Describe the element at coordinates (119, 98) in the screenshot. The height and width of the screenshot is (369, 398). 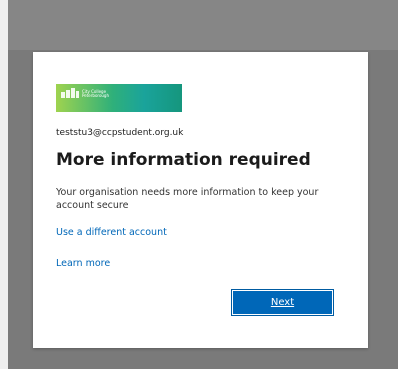
I see `organization-logo: City College Peterborough` at that location.